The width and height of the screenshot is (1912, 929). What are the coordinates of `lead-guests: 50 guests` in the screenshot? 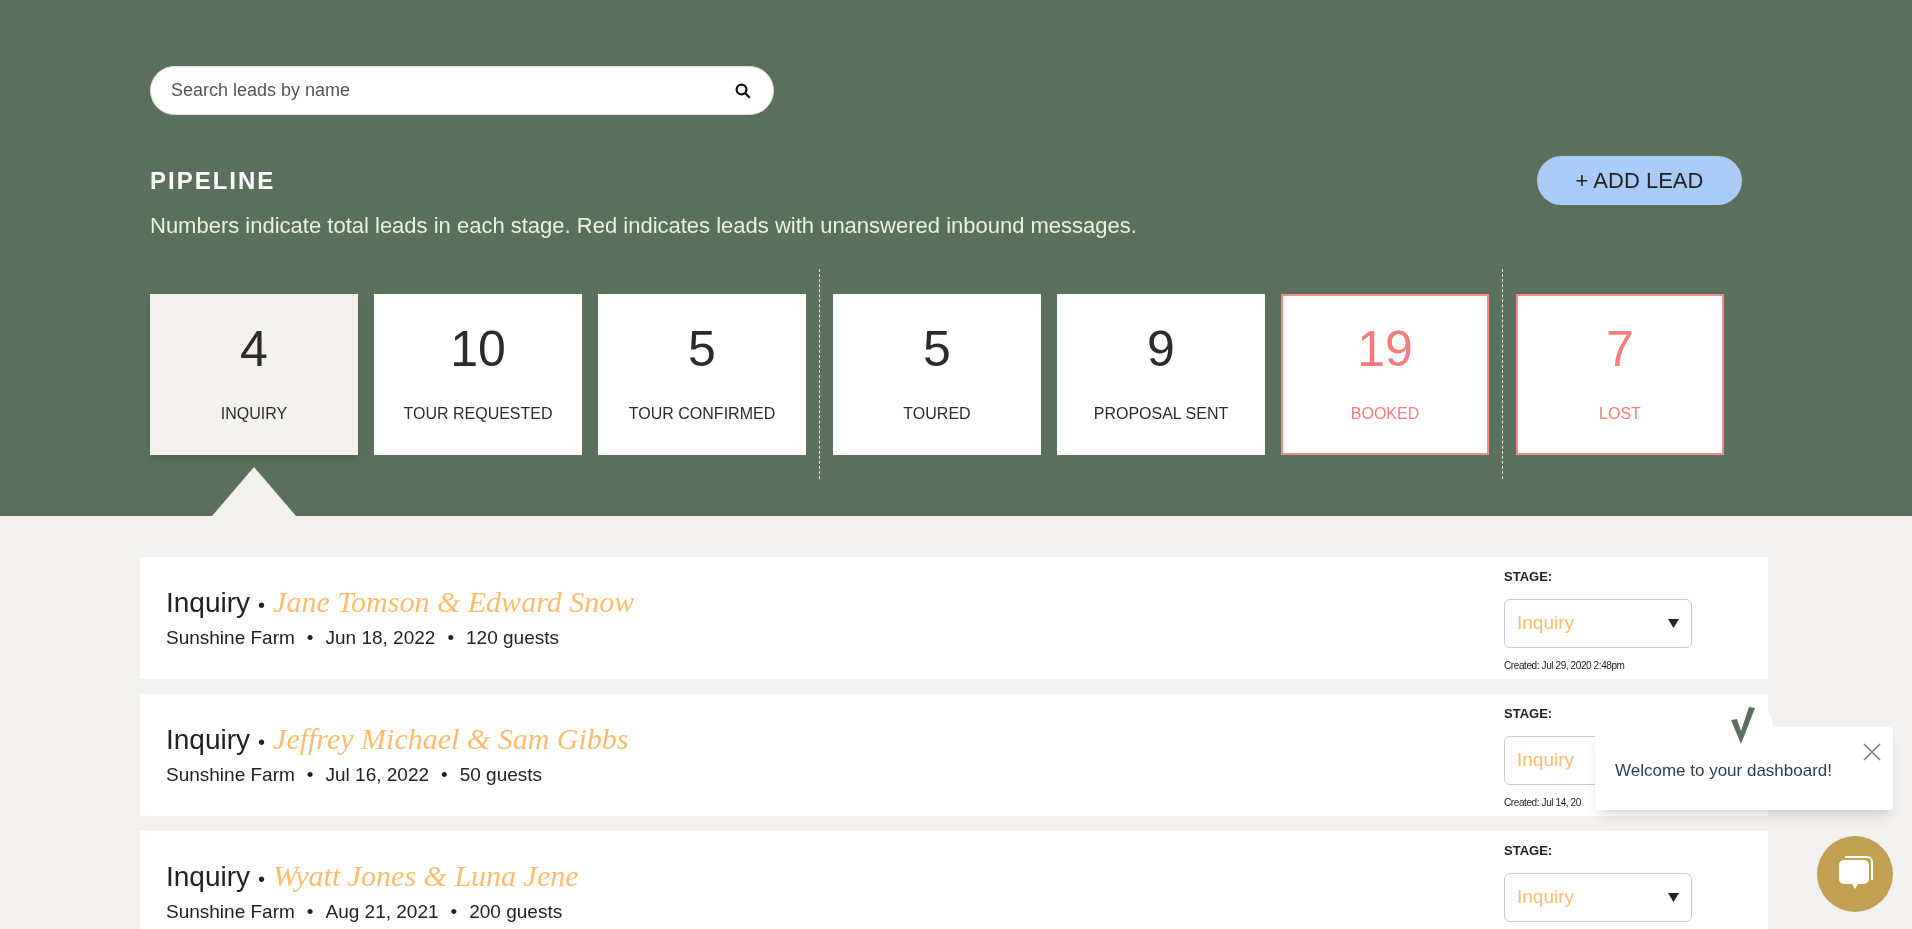 It's located at (501, 775).